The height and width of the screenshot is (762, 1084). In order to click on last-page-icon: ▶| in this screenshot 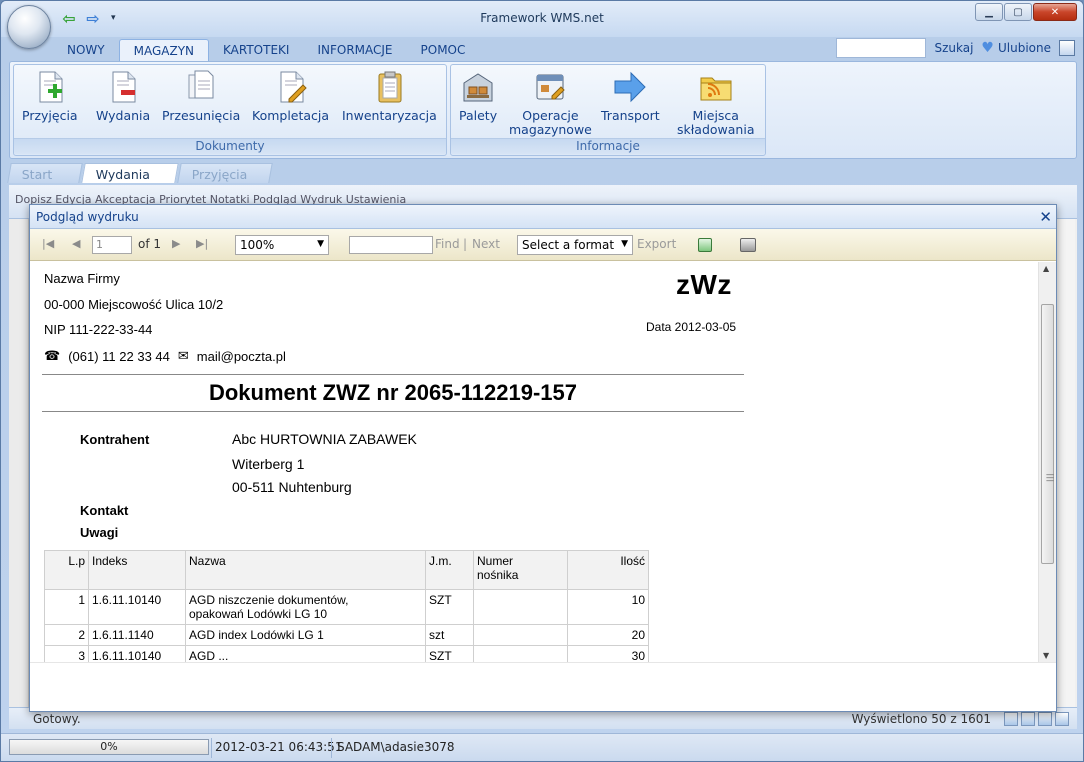, I will do `click(202, 243)`.